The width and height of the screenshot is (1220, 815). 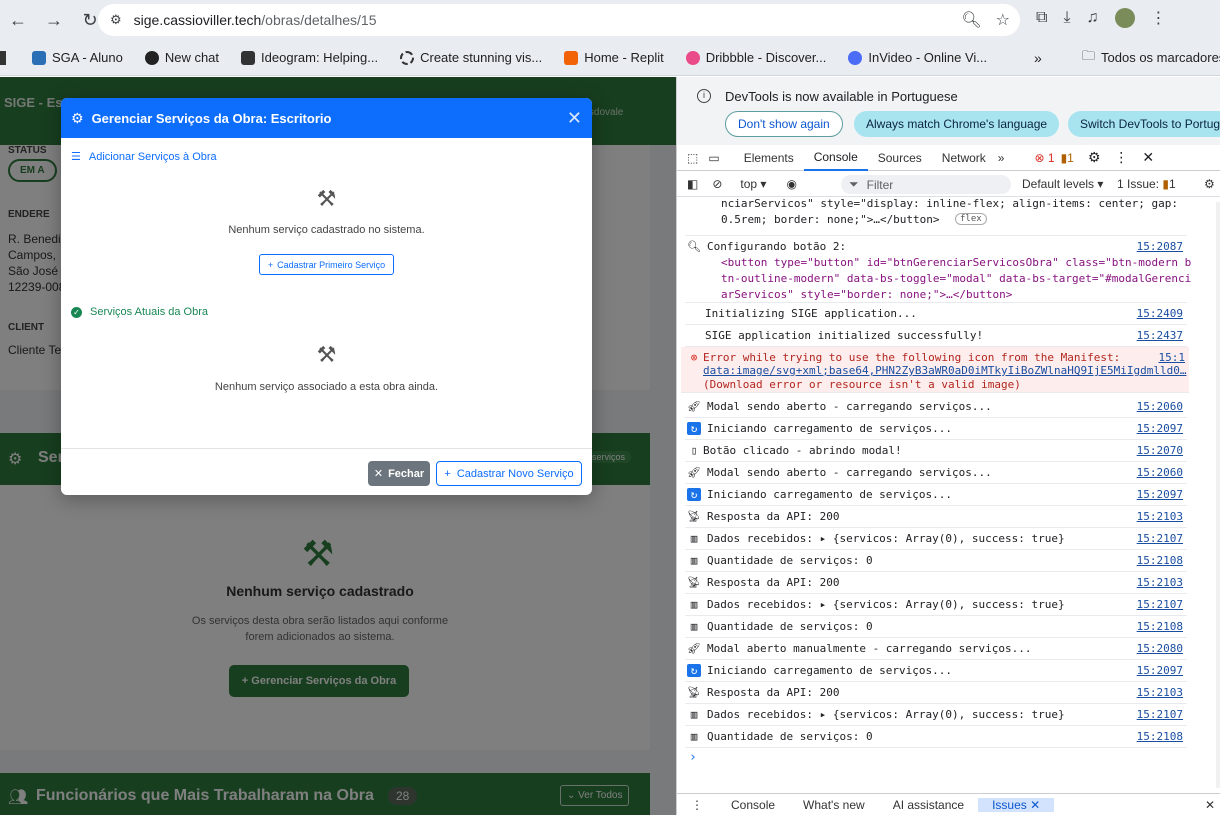 I want to click on back-icon: ←, so click(x=18, y=20).